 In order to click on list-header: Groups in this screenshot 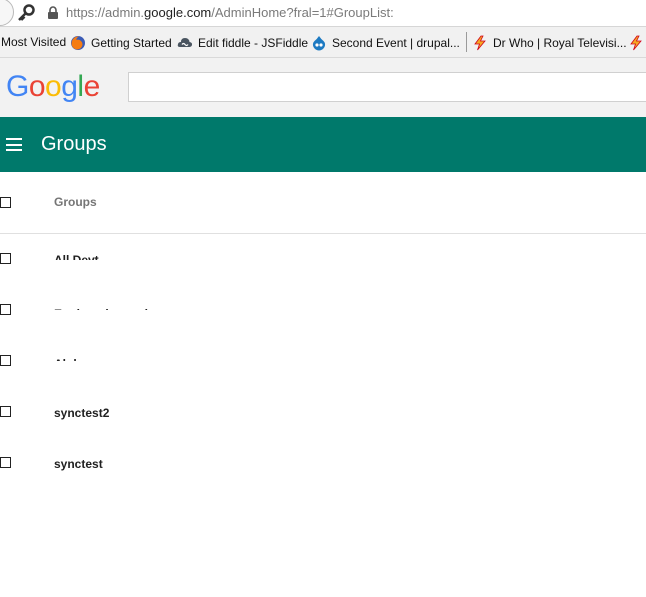, I will do `click(323, 203)`.